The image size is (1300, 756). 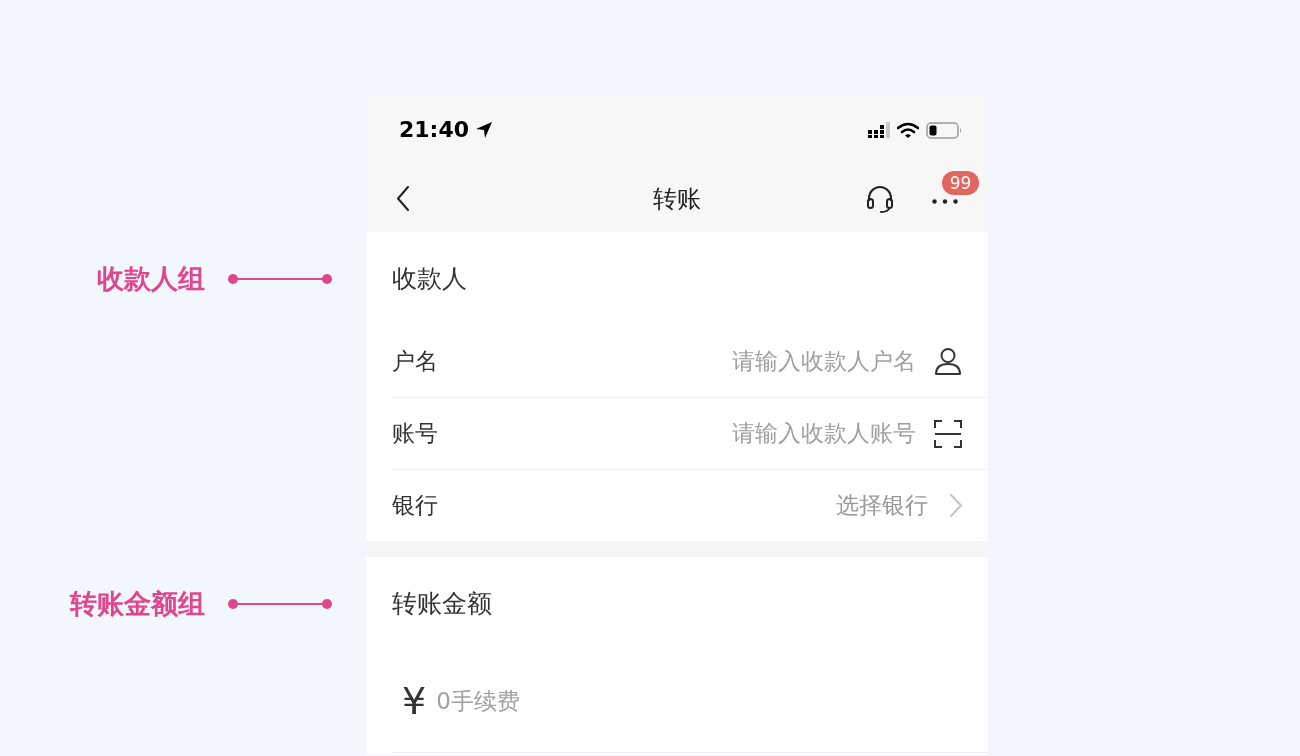 I want to click on back-icon, so click(x=403, y=198).